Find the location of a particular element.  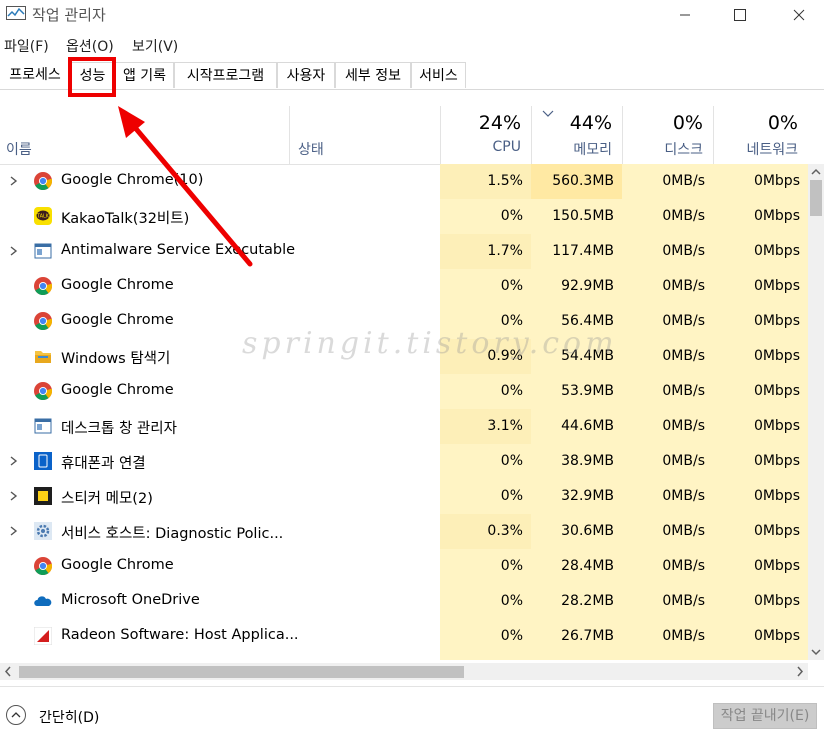

memory-cell: 53.9MB is located at coordinates (576, 391).